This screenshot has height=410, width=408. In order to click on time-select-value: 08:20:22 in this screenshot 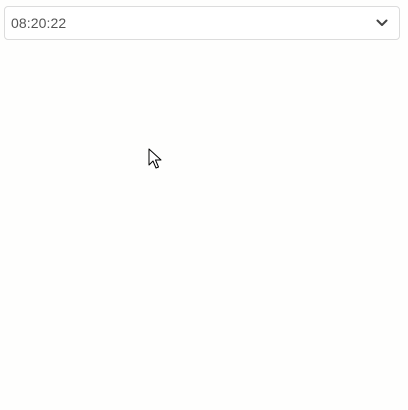, I will do `click(39, 23)`.